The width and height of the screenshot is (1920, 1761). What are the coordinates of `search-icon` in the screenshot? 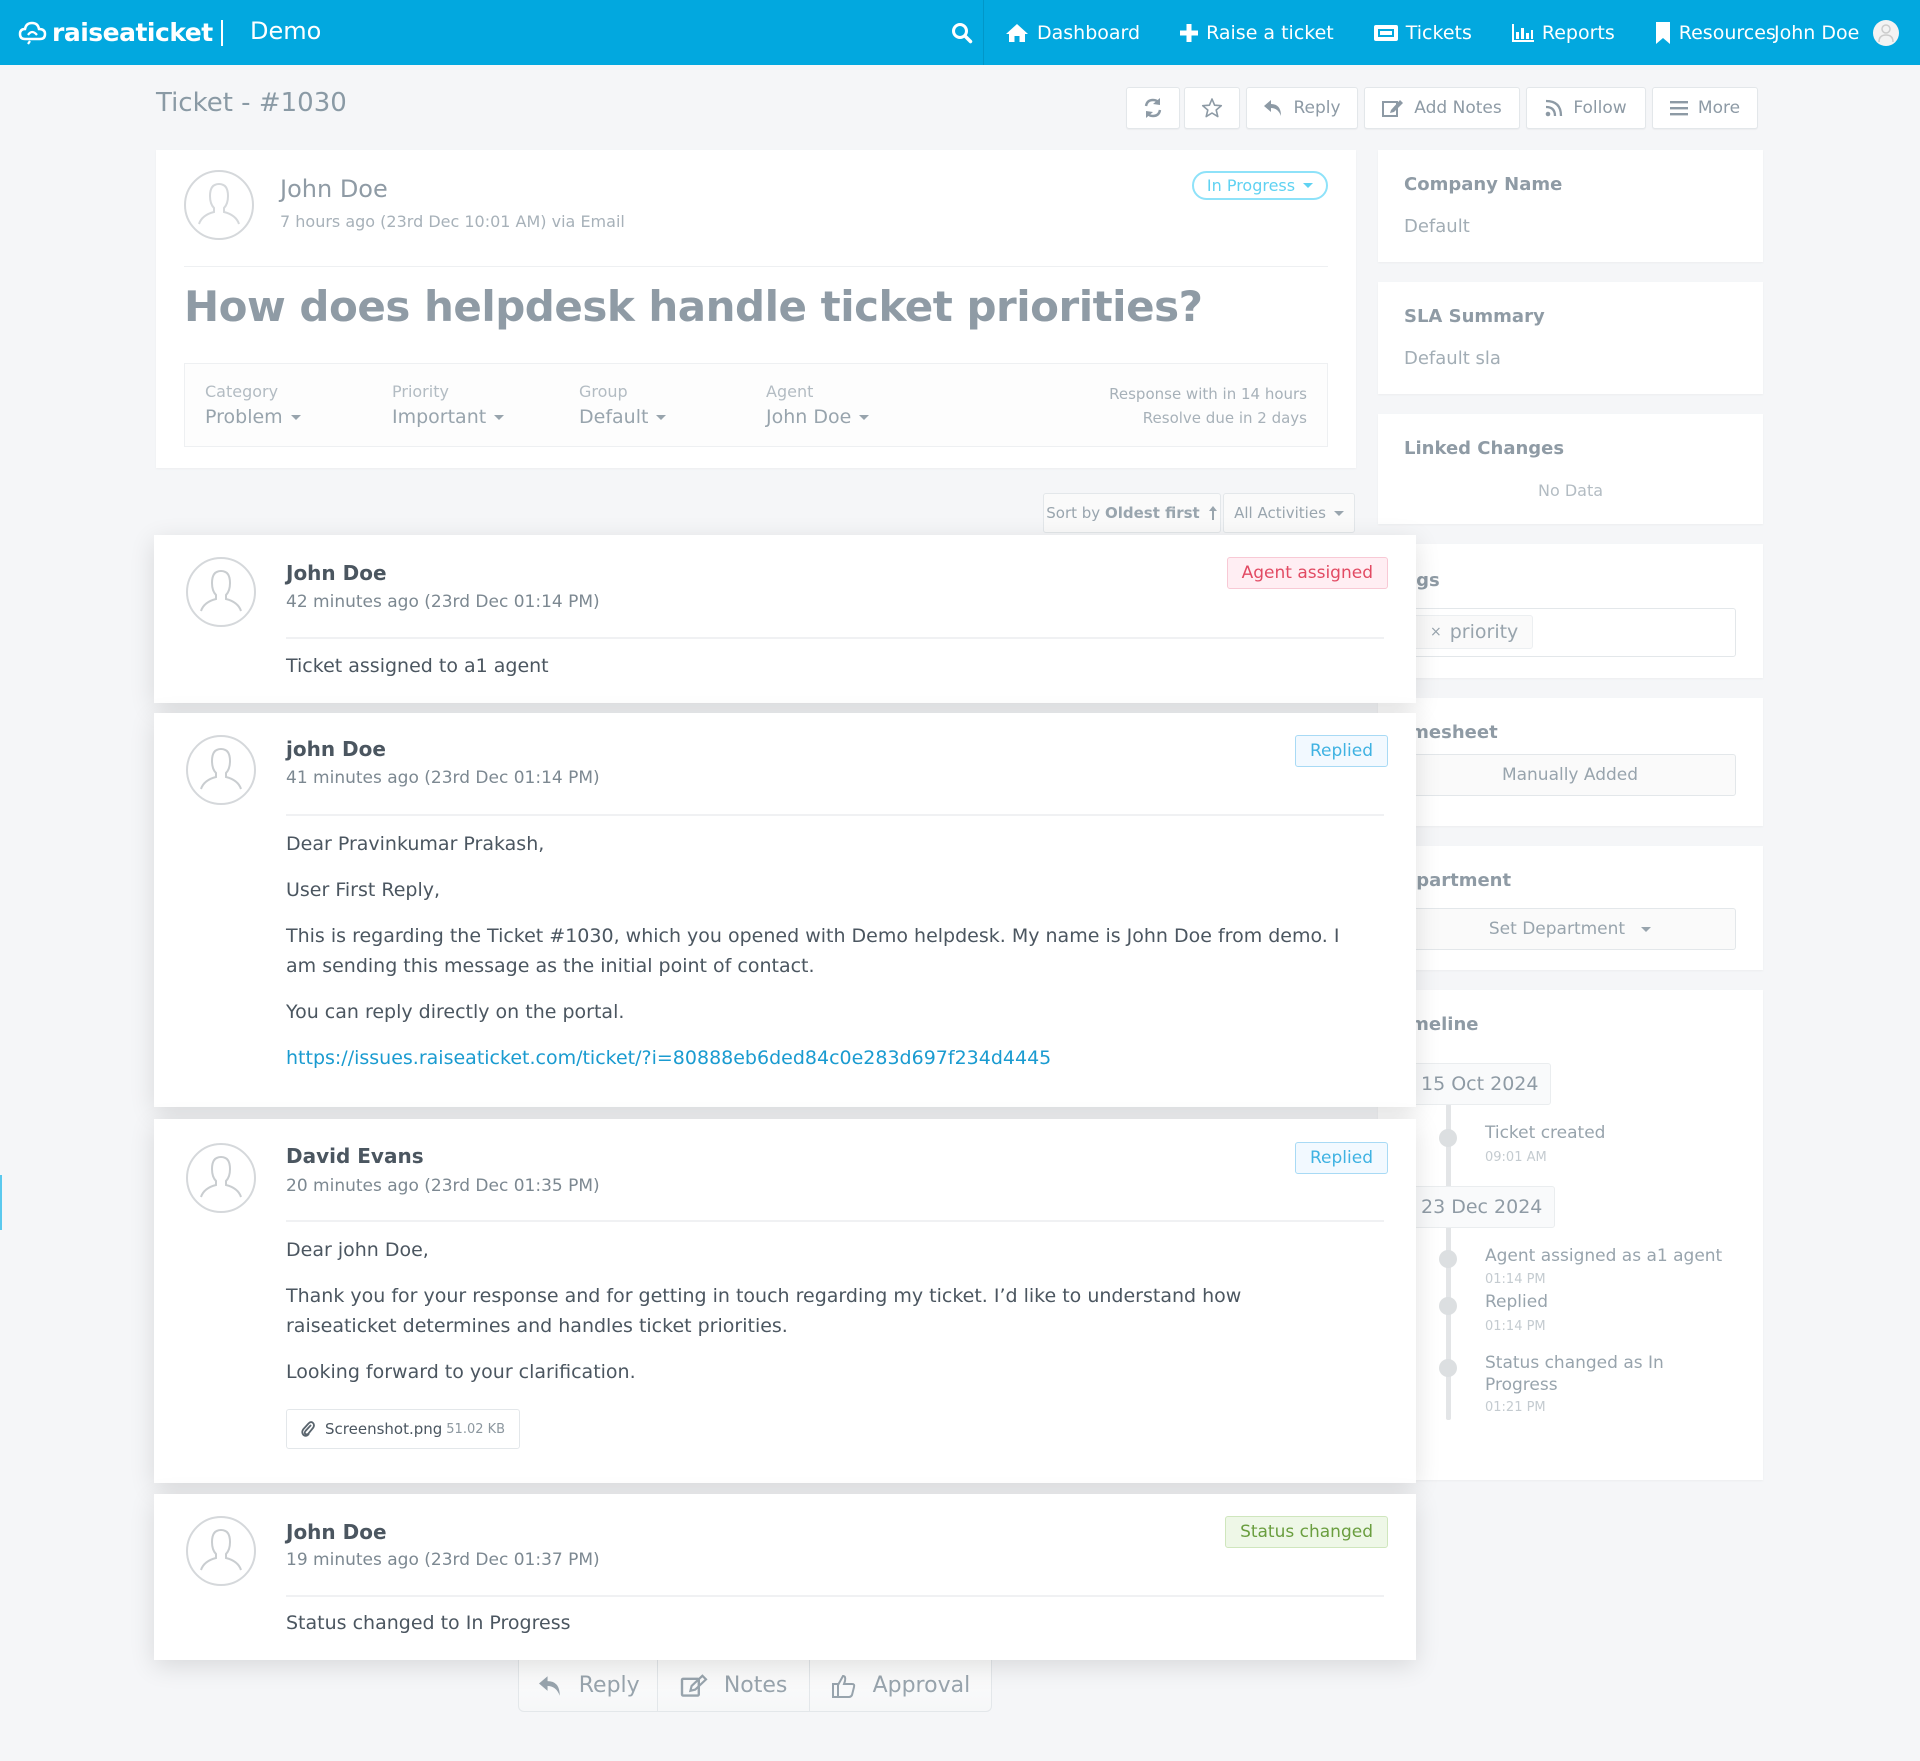 It's located at (961, 32).